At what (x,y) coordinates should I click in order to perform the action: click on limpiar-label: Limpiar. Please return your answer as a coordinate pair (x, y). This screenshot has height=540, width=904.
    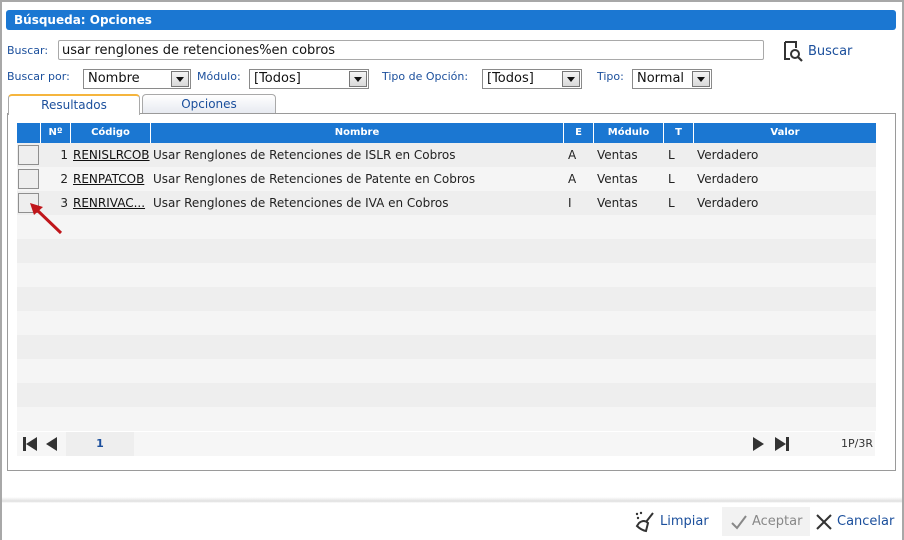
    Looking at the image, I should click on (684, 521).